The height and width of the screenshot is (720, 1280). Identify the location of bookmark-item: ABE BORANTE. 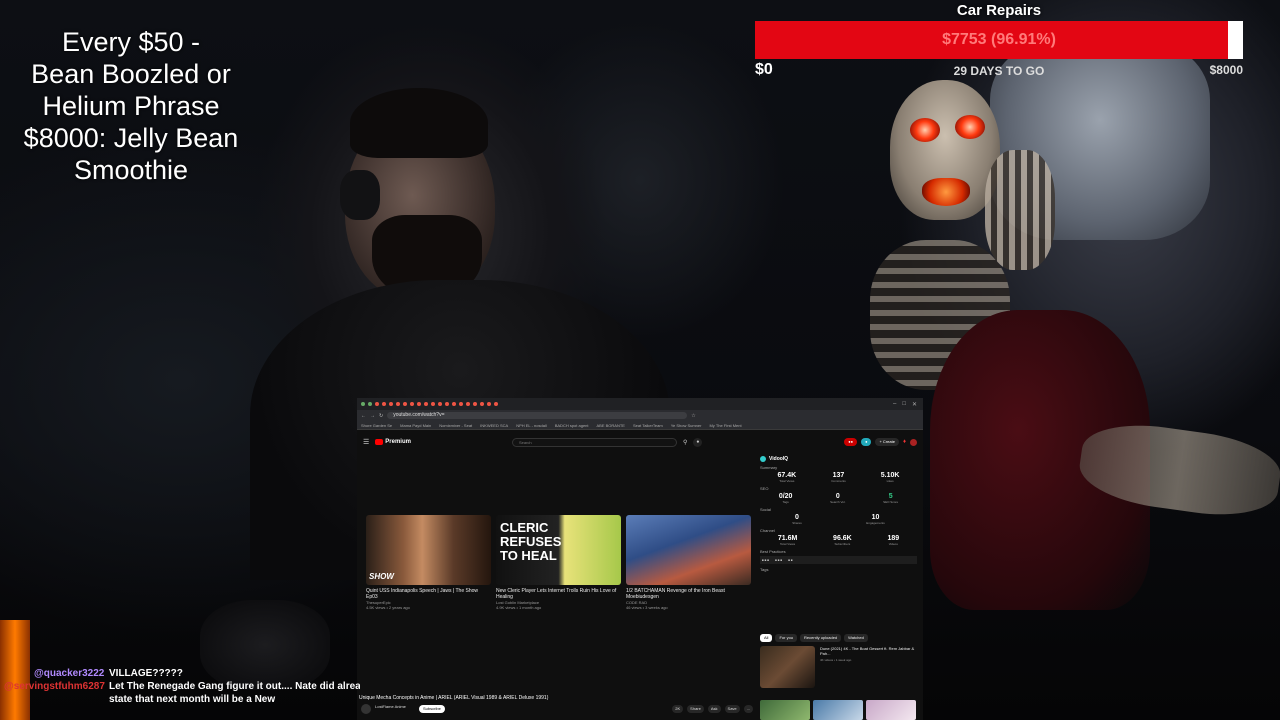
(611, 425).